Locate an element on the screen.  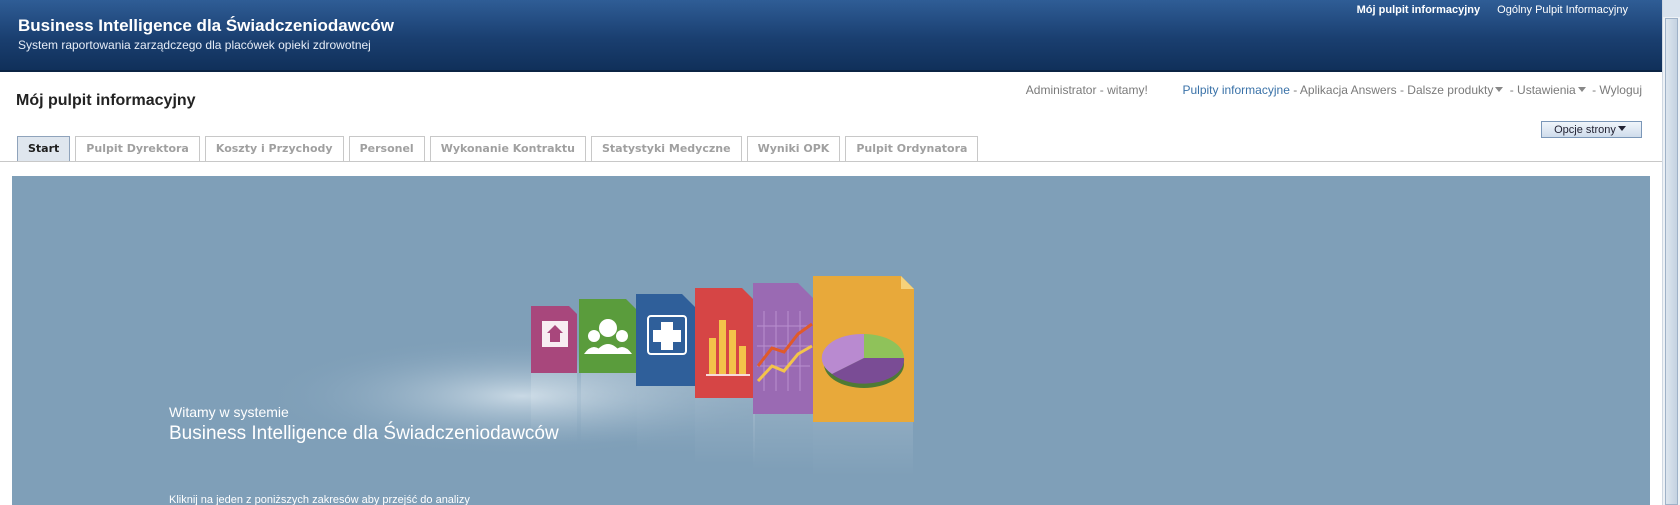
welcome-line-1: Witamy w systemie is located at coordinates (229, 412).